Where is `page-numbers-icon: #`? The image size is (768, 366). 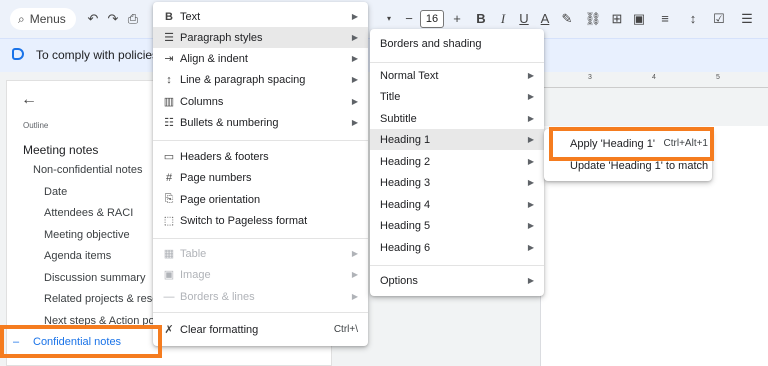 page-numbers-icon: # is located at coordinates (169, 177).